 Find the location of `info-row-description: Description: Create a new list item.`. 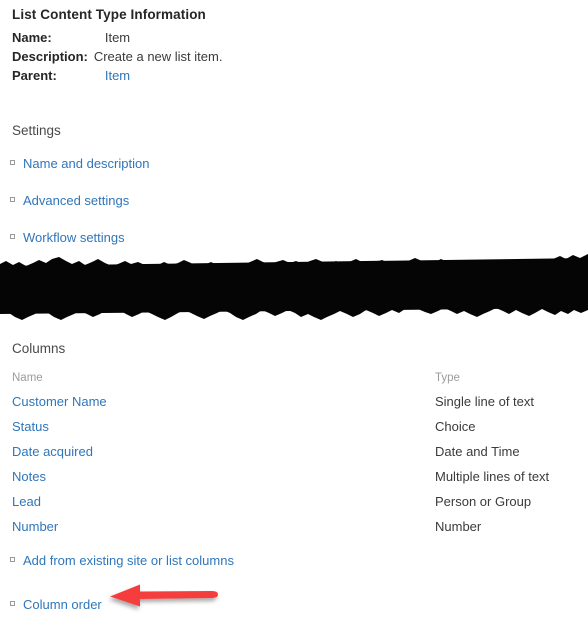

info-row-description: Description: Create a new list item. is located at coordinates (117, 57).